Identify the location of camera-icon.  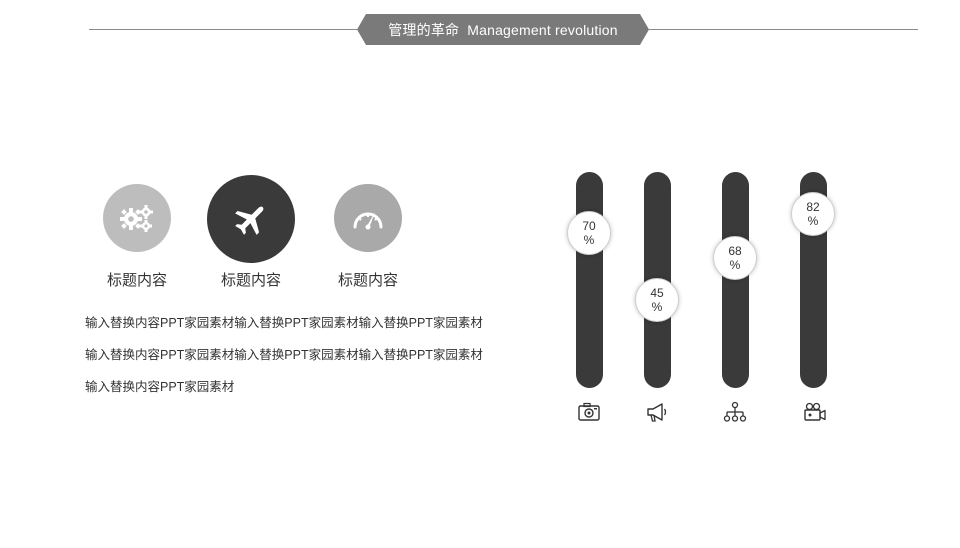
(589, 411).